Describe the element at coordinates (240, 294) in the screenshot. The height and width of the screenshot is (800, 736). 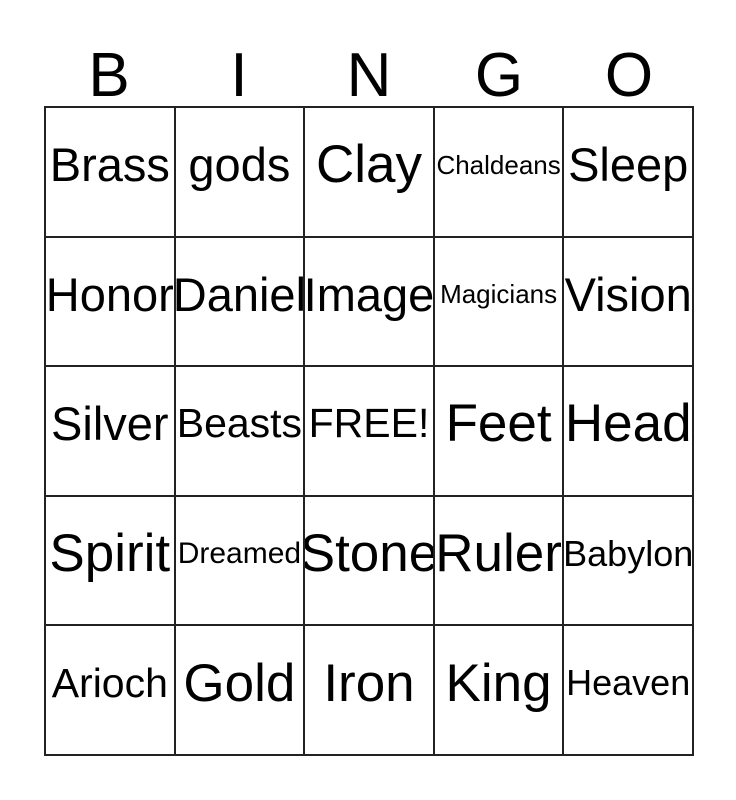
I see `bingo-cell-label: Daniel` at that location.